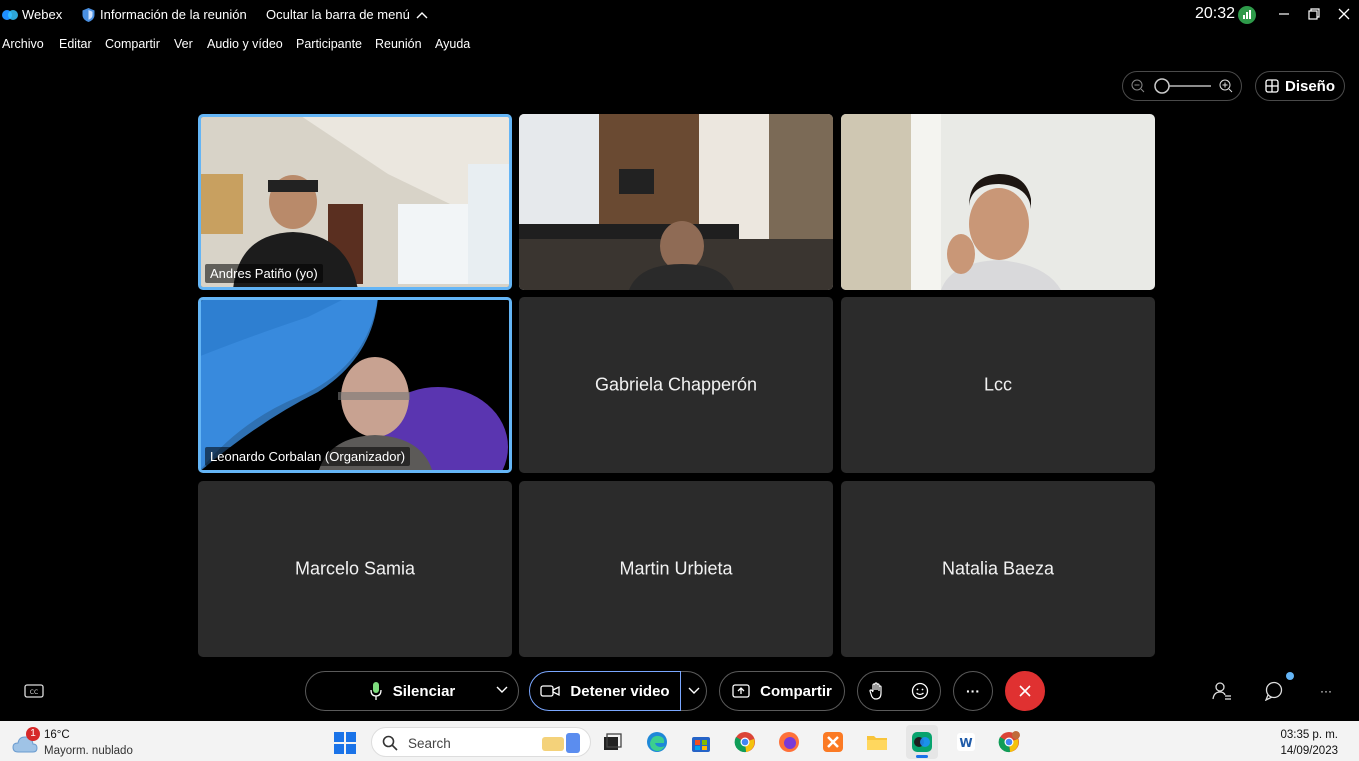 The width and height of the screenshot is (1359, 761). I want to click on weather-badge: 1, so click(33, 734).